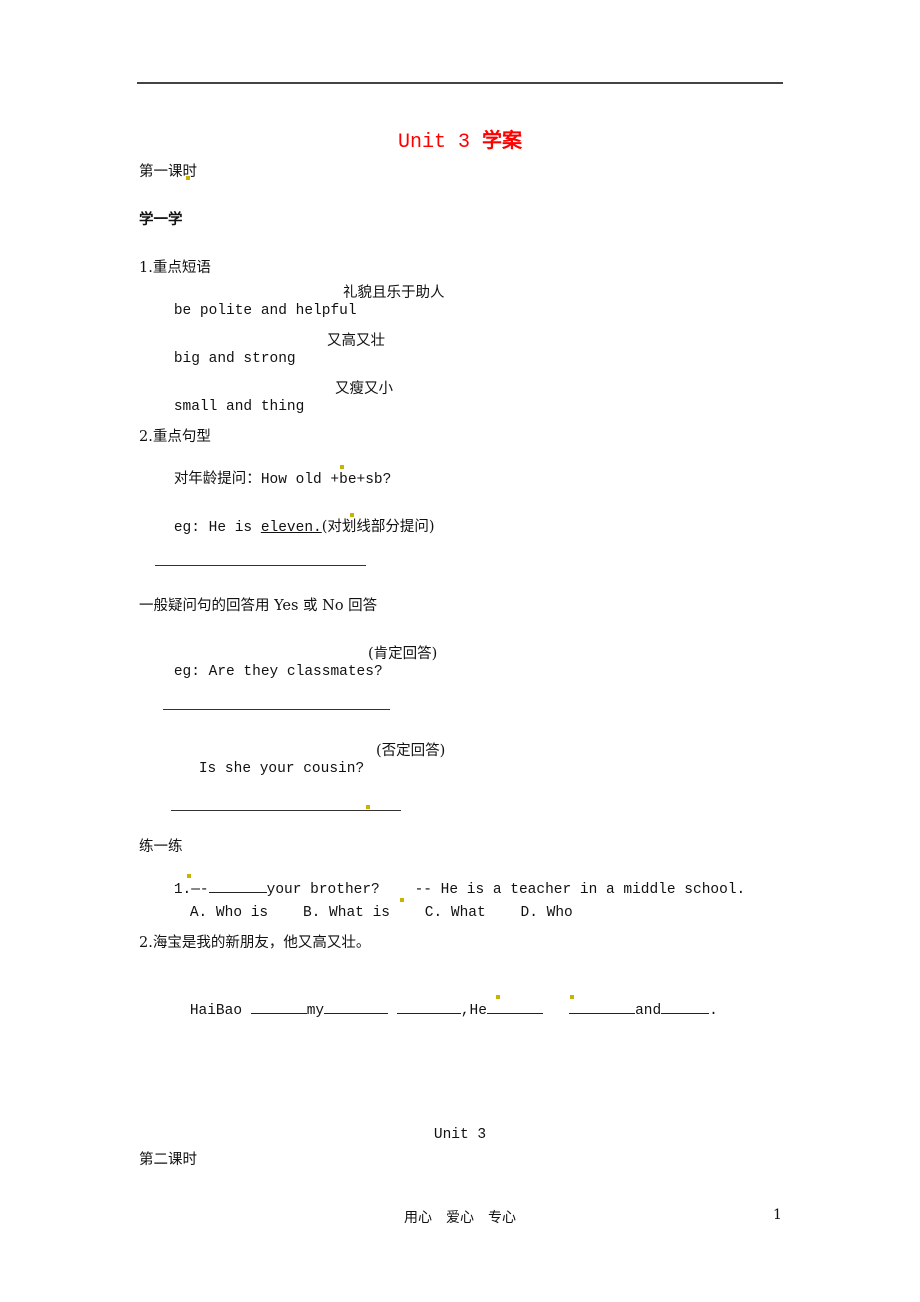 The height and width of the screenshot is (1302, 920). I want to click on title-cn: 学案, so click(502, 140).